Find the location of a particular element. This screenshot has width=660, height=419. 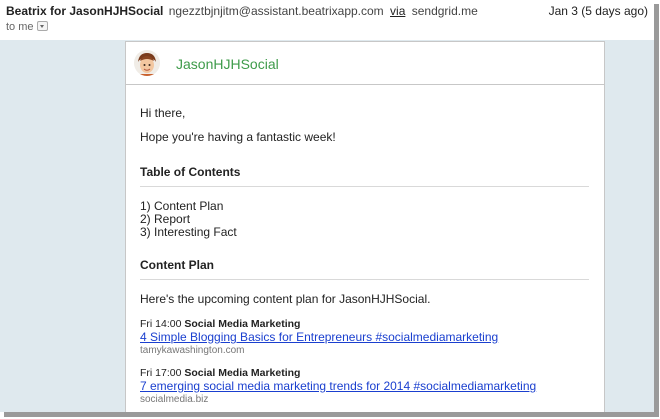

recipient-label: to me is located at coordinates (20, 27).